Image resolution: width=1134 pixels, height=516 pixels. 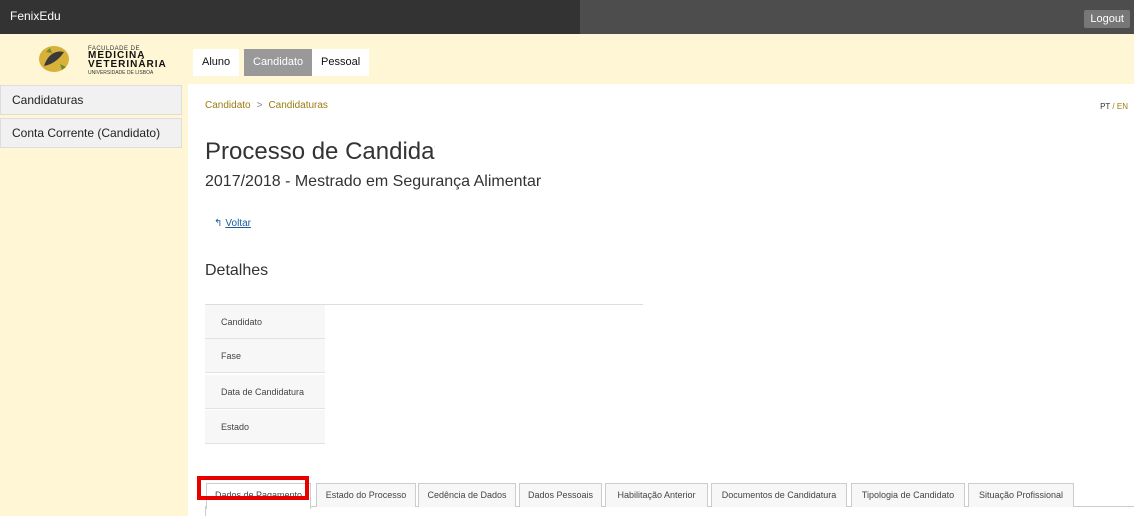 I want to click on tab-cedencia-dados: Cedência de Dados, so click(x=467, y=495).